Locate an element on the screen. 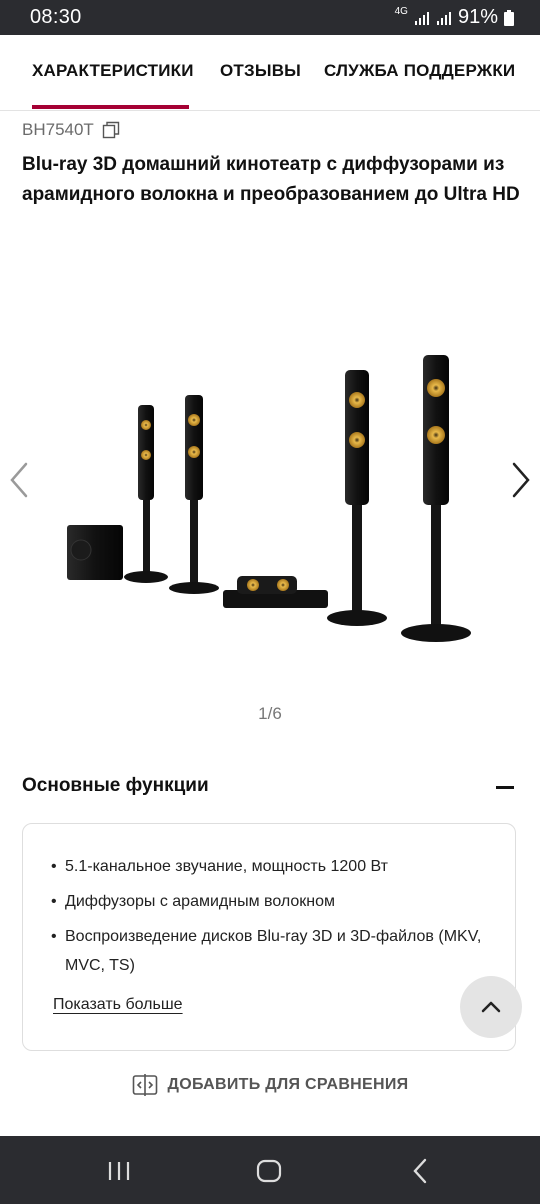 The width and height of the screenshot is (540, 1204). add-to-compare-button: ДОБАВИТЬ ДЛЯ СРАВНЕНИЯ is located at coordinates (270, 1085).